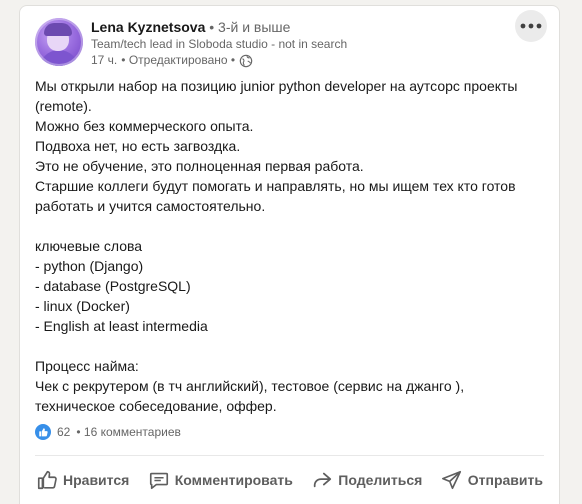 Image resolution: width=582 pixels, height=504 pixels. Describe the element at coordinates (246, 61) in the screenshot. I see `globe-icon` at that location.